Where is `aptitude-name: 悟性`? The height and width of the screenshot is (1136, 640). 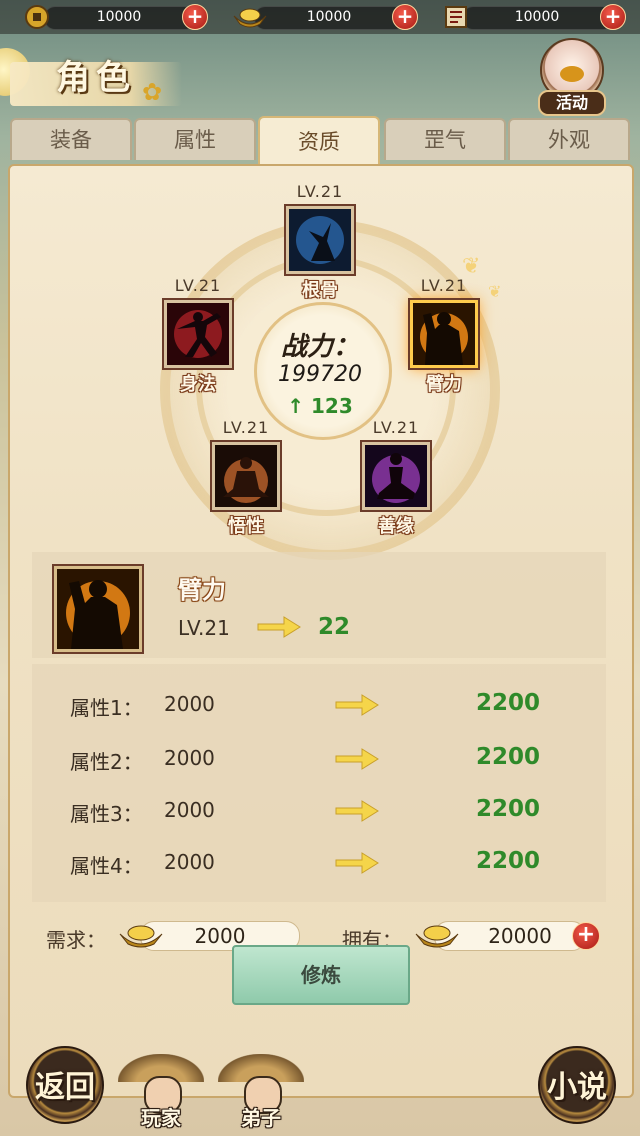 aptitude-name: 悟性 is located at coordinates (246, 526).